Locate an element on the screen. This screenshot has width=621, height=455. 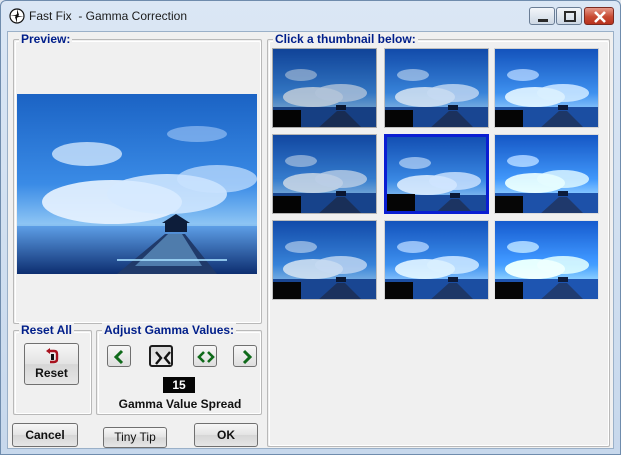
reset-button-label: Reset is located at coordinates (51, 373).